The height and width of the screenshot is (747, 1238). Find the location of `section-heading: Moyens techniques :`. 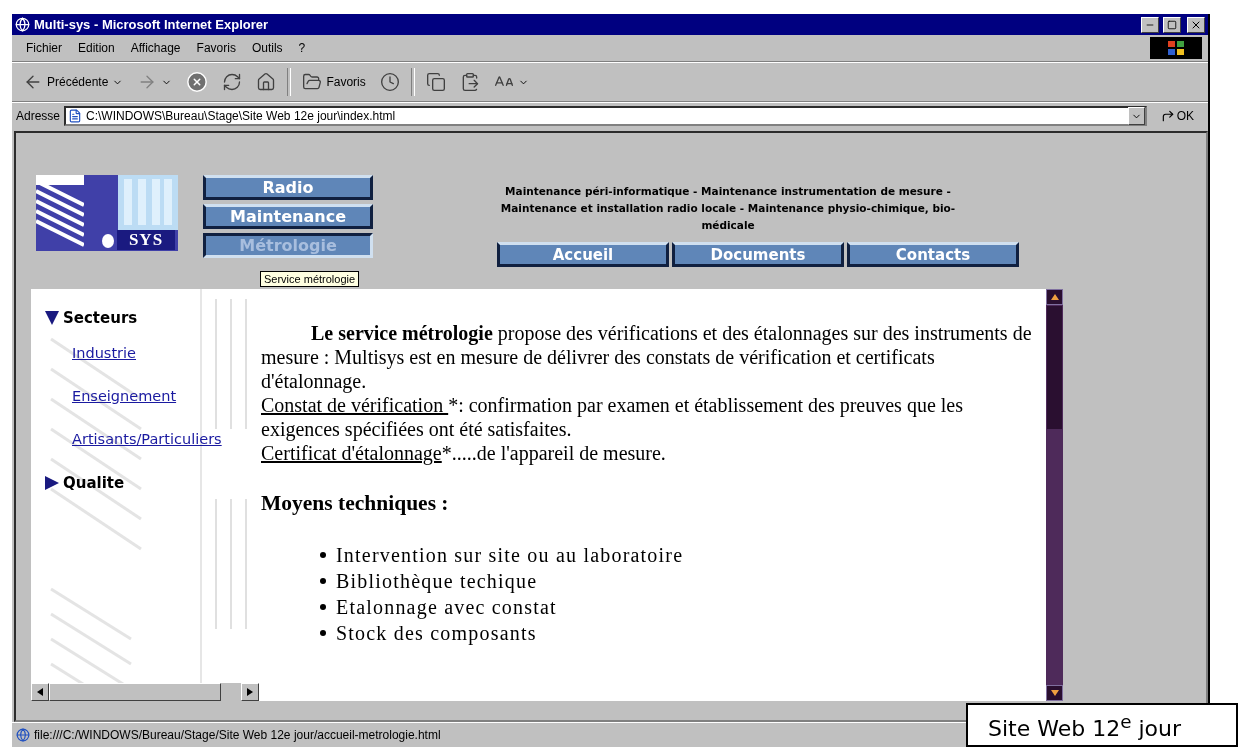

section-heading: Moyens techniques : is located at coordinates (355, 503).